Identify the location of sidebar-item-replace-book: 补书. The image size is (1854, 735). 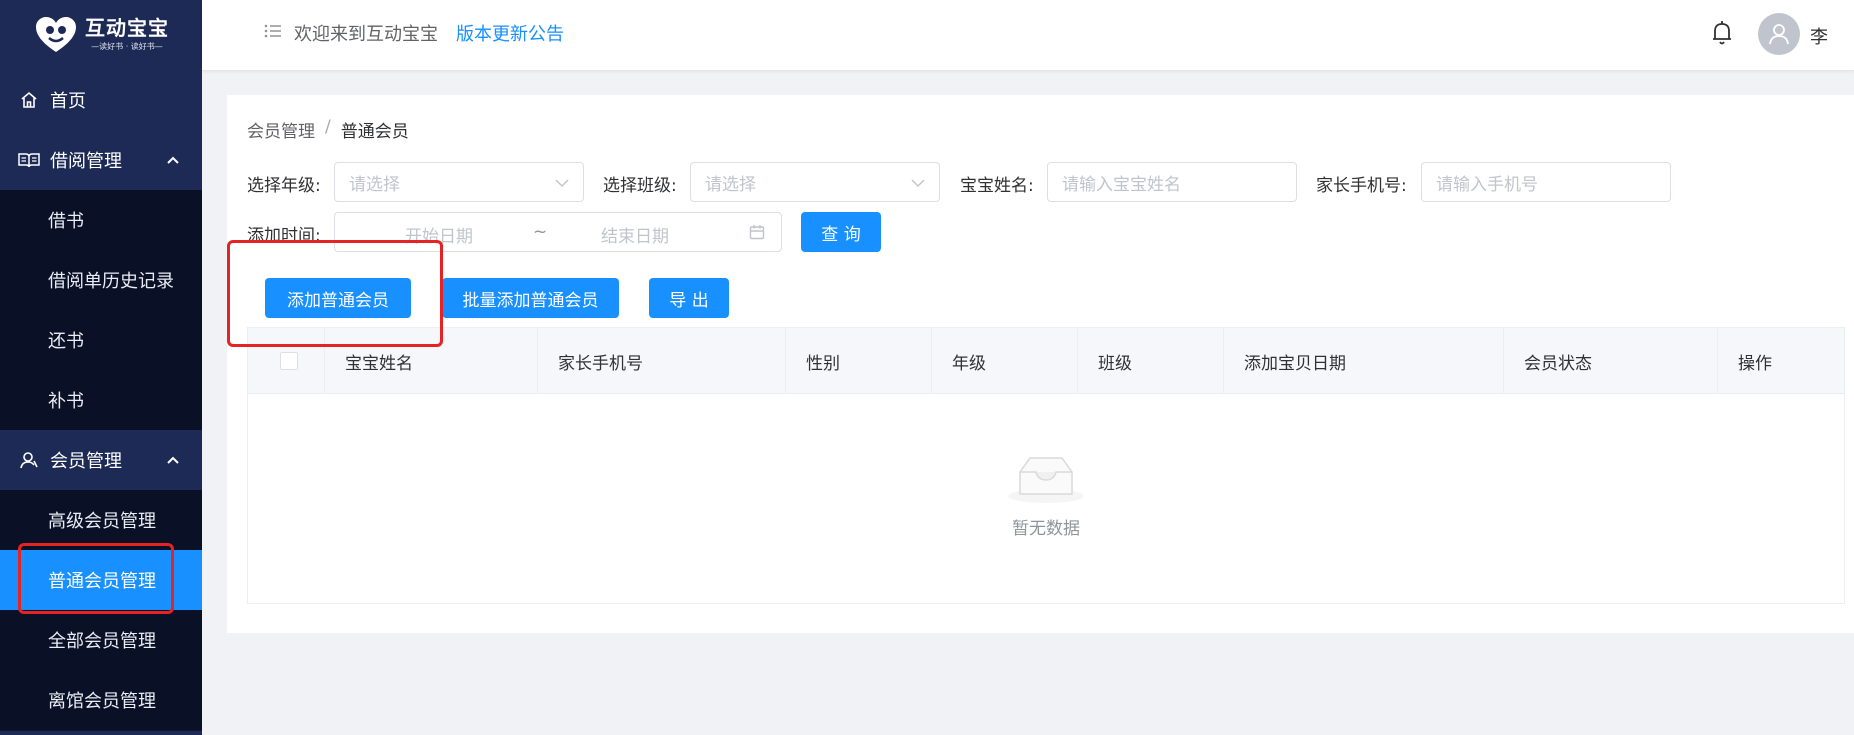
(101, 400).